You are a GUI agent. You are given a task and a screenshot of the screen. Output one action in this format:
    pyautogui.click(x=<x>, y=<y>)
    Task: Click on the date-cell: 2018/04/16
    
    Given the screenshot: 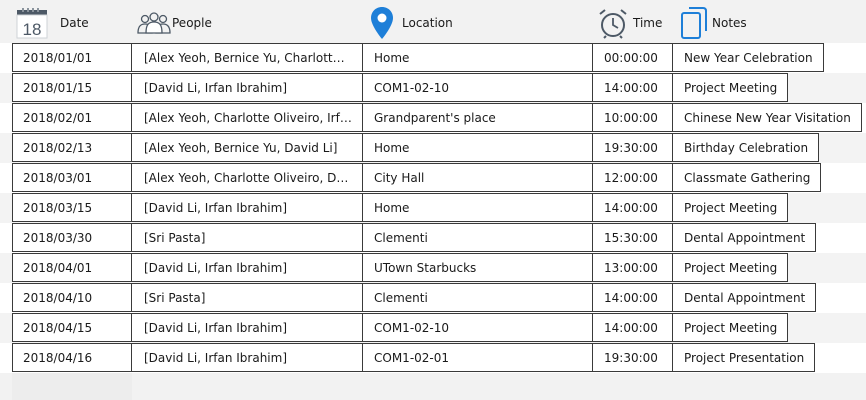 What is the action you would take?
    pyautogui.click(x=72, y=357)
    